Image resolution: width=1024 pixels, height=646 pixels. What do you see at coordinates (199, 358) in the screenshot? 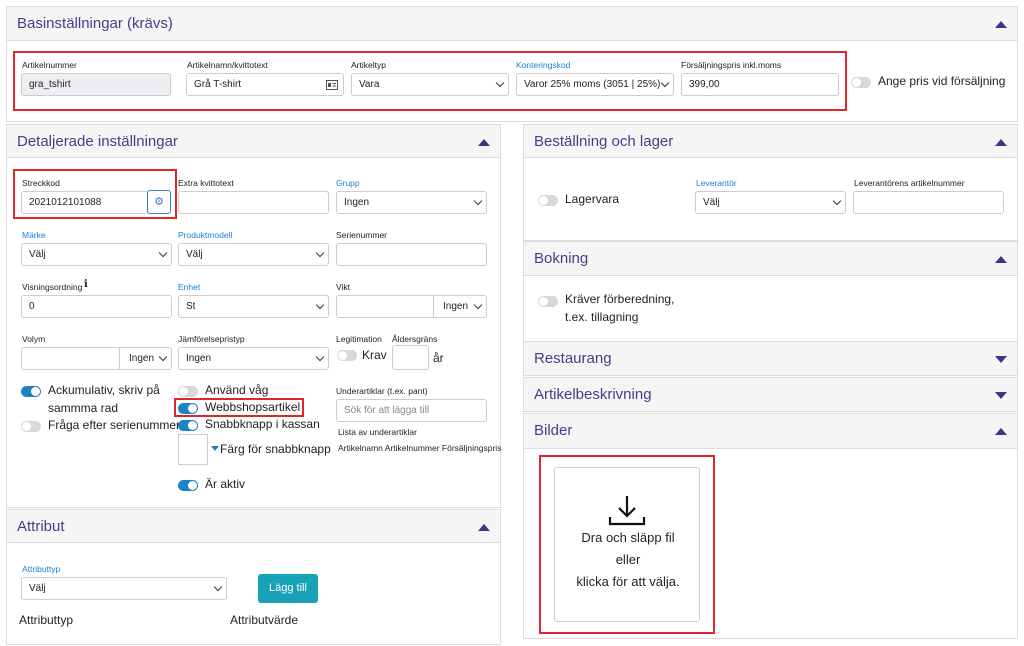
I see `compare-price-value: Ingen` at bounding box center [199, 358].